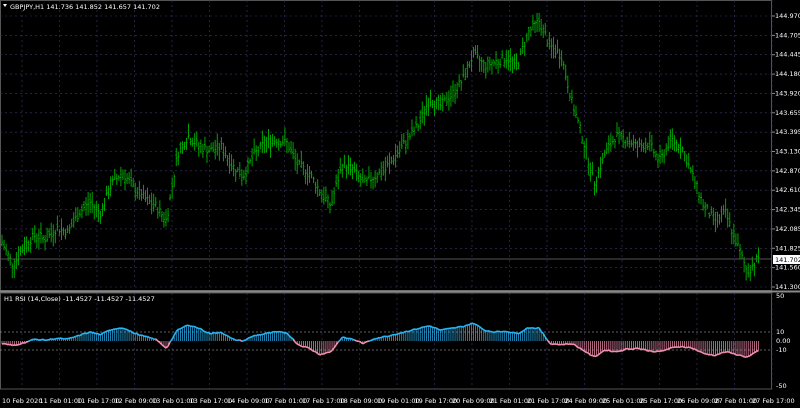  I want to click on time-axis-label: 19 Feb 01:00, so click(398, 401).